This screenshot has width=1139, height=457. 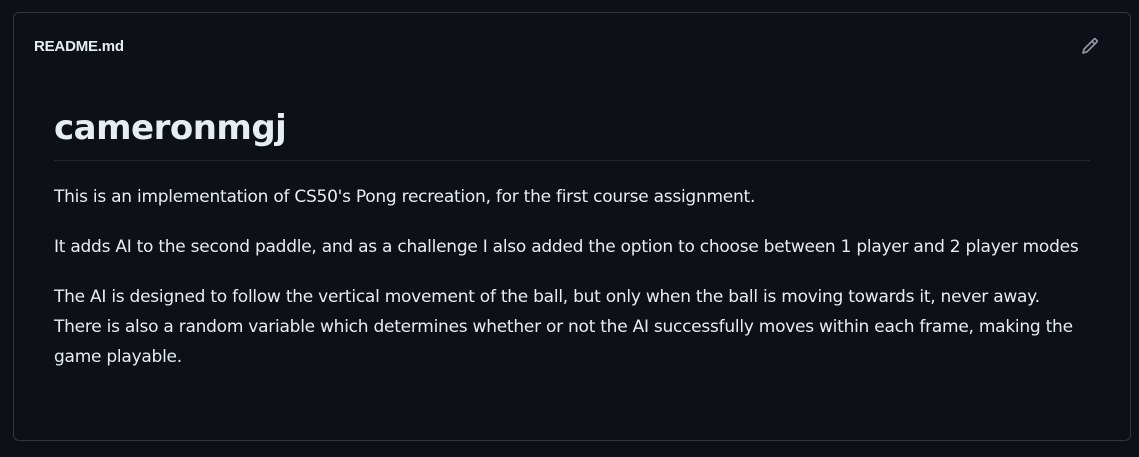 What do you see at coordinates (79, 46) in the screenshot?
I see `readme-filename: README.md` at bounding box center [79, 46].